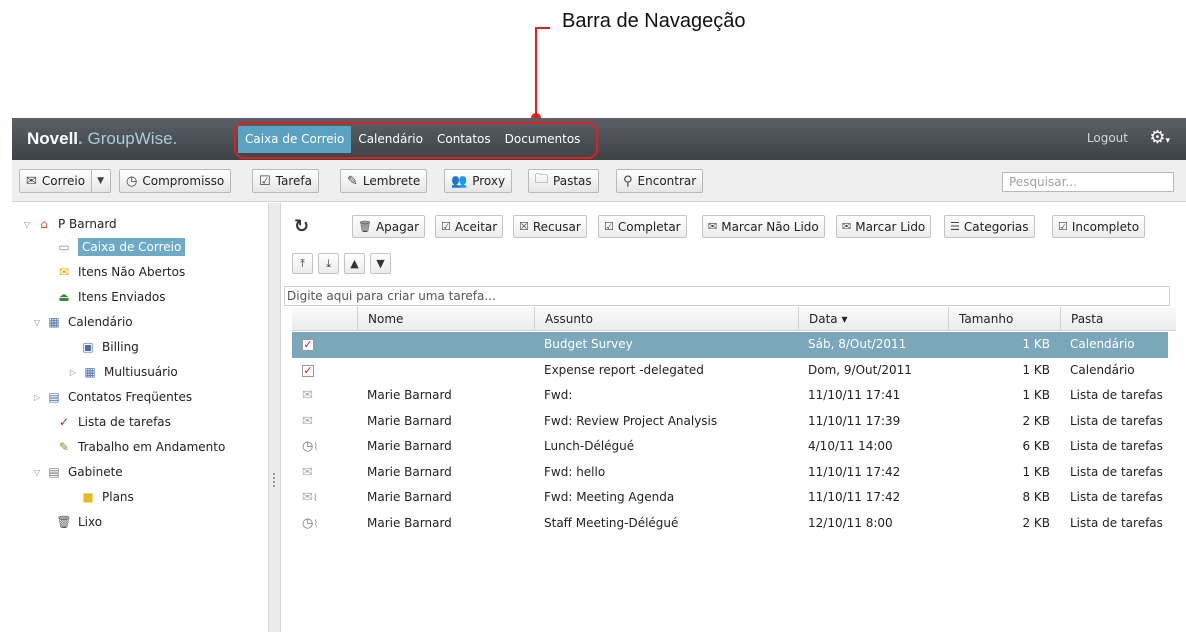 The width and height of the screenshot is (1186, 632). I want to click on row-folder: Calendário, so click(1102, 369).